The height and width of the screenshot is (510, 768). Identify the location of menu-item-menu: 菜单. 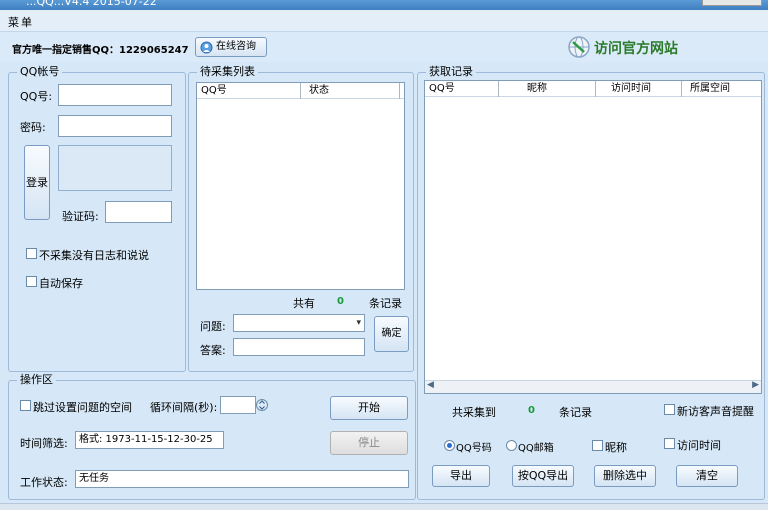
(21, 22).